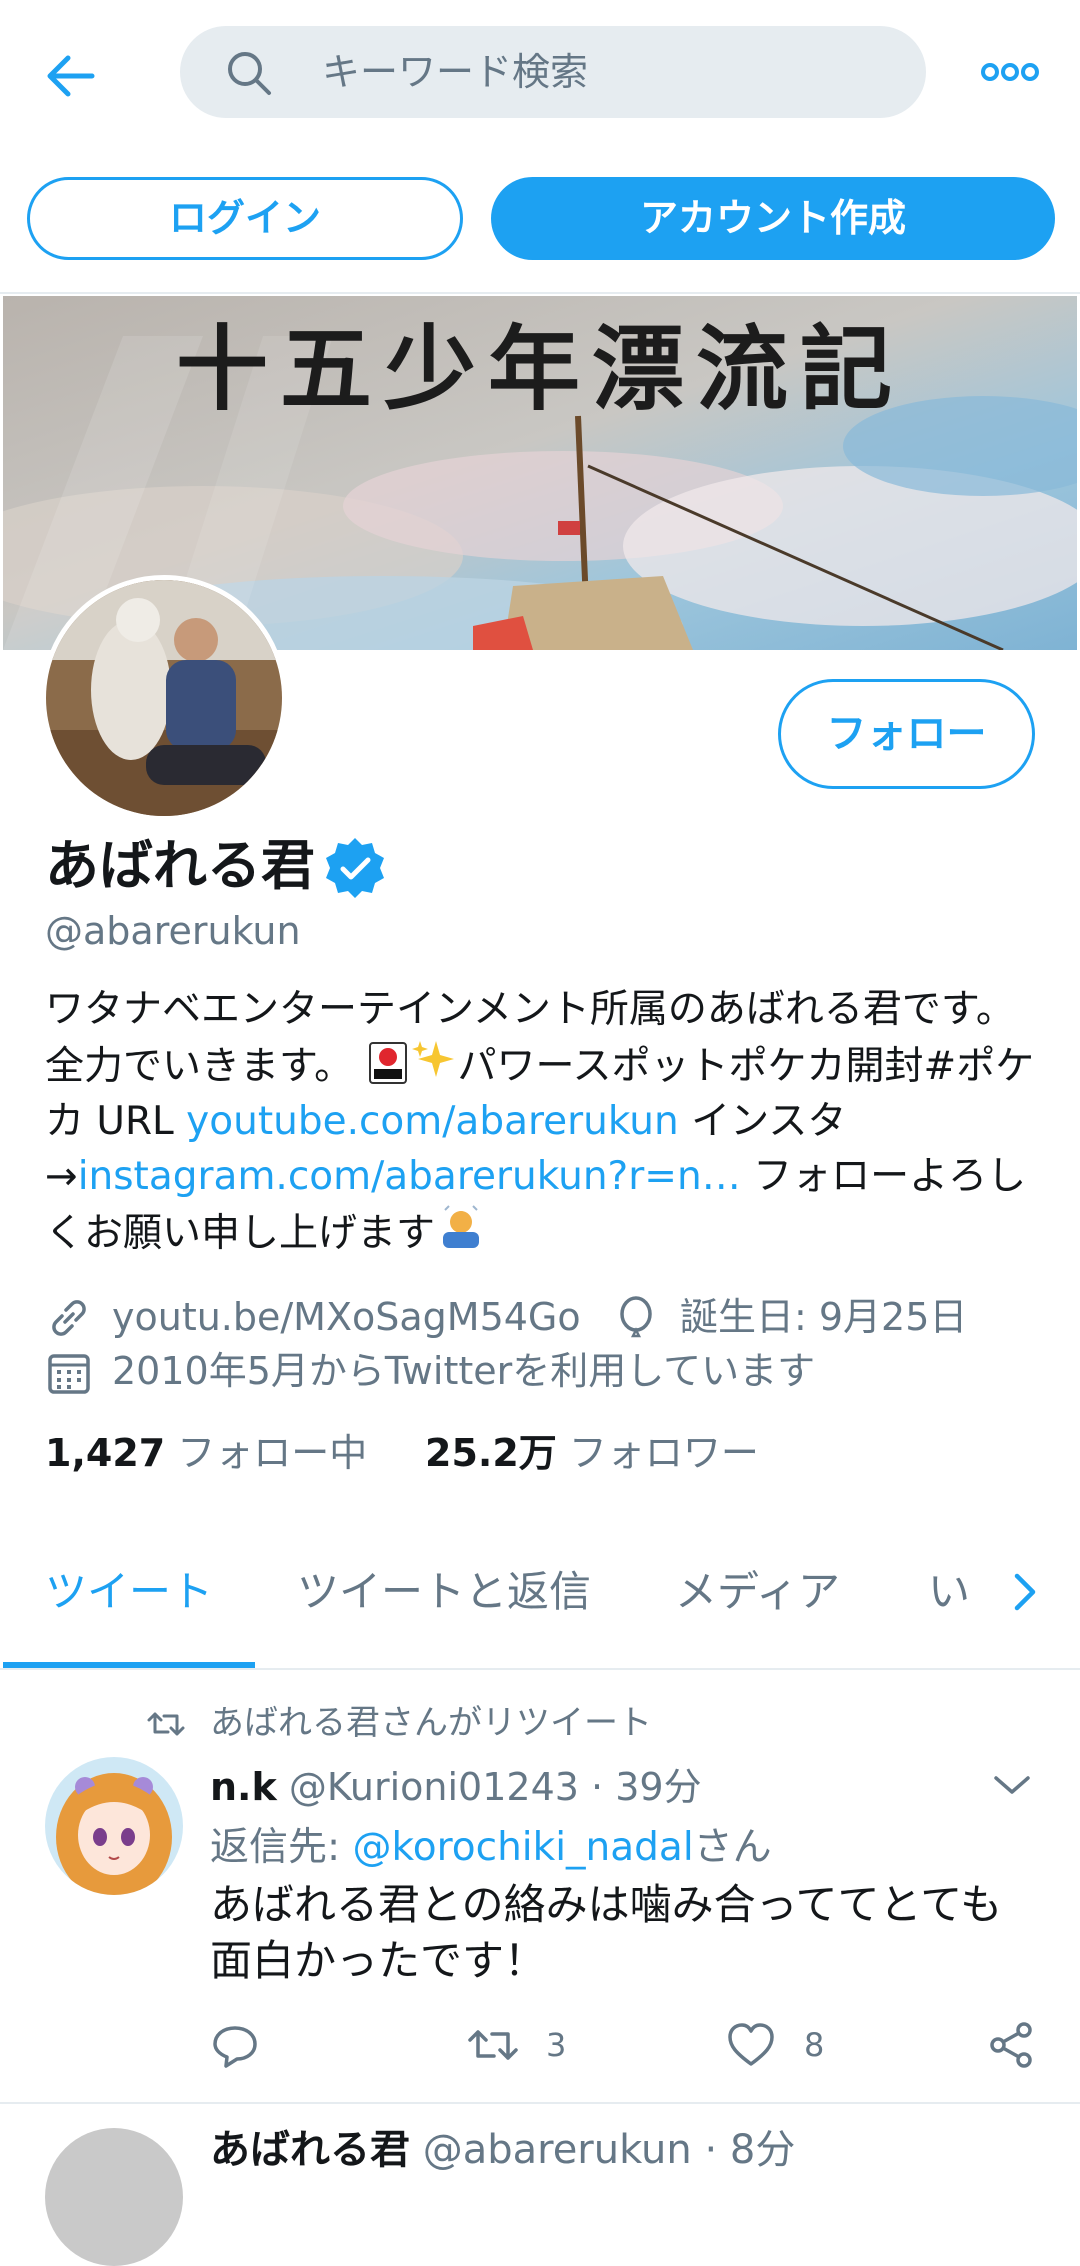  What do you see at coordinates (432, 1121) in the screenshot?
I see `bio-youtube-link: youtube.com/abarerukun` at bounding box center [432, 1121].